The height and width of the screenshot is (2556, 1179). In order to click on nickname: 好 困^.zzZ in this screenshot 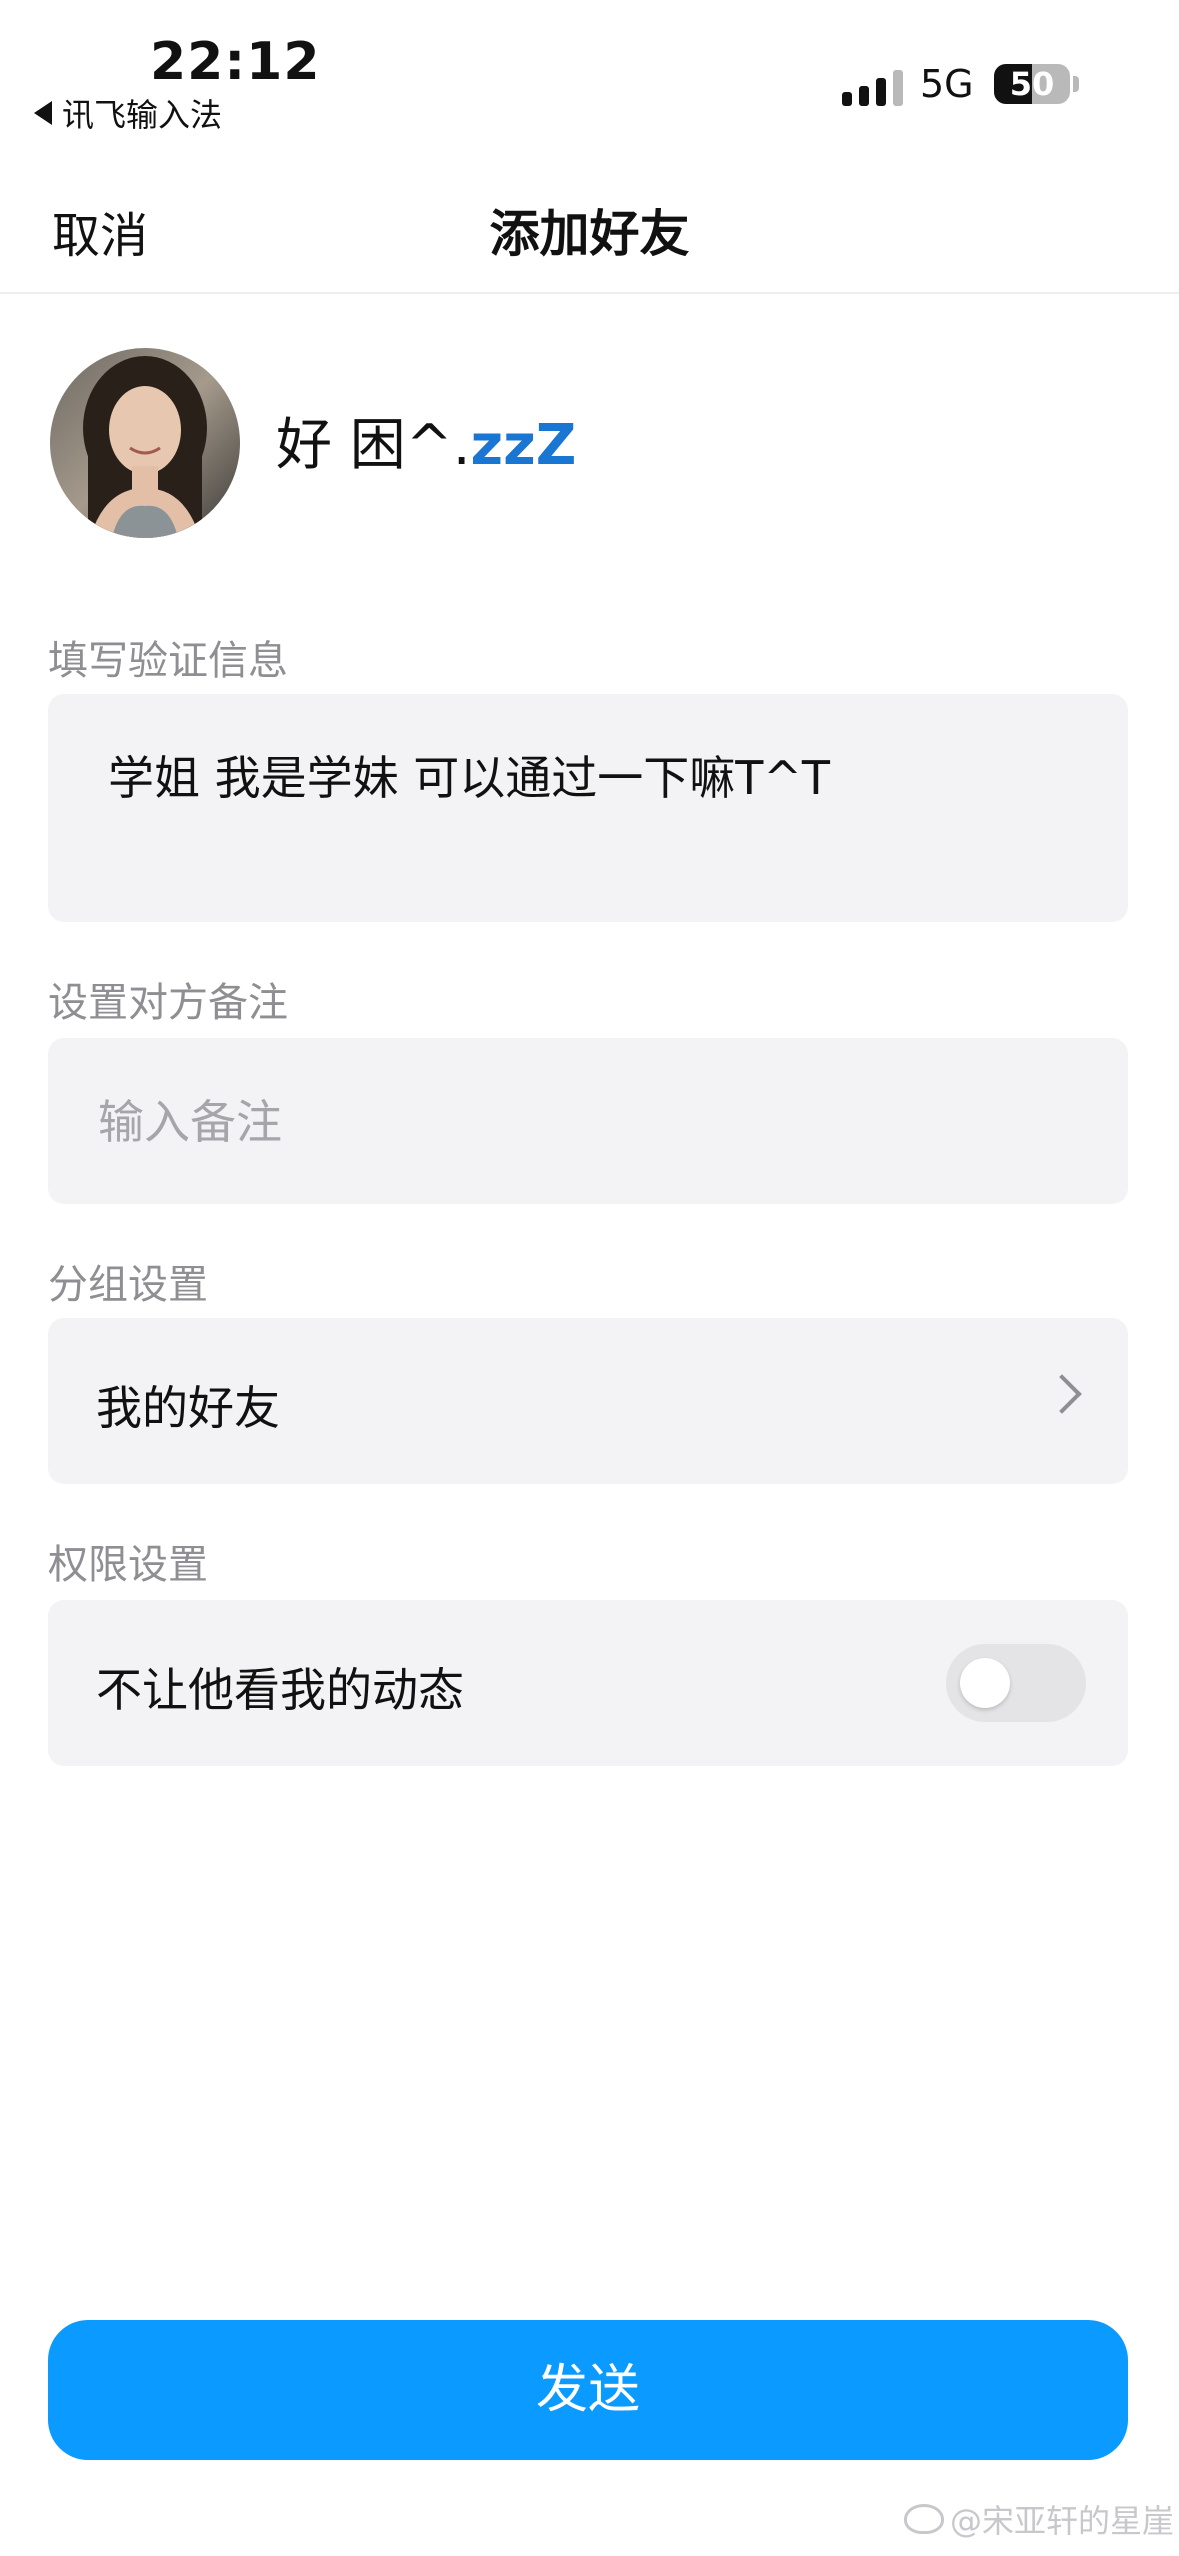, I will do `click(426, 440)`.